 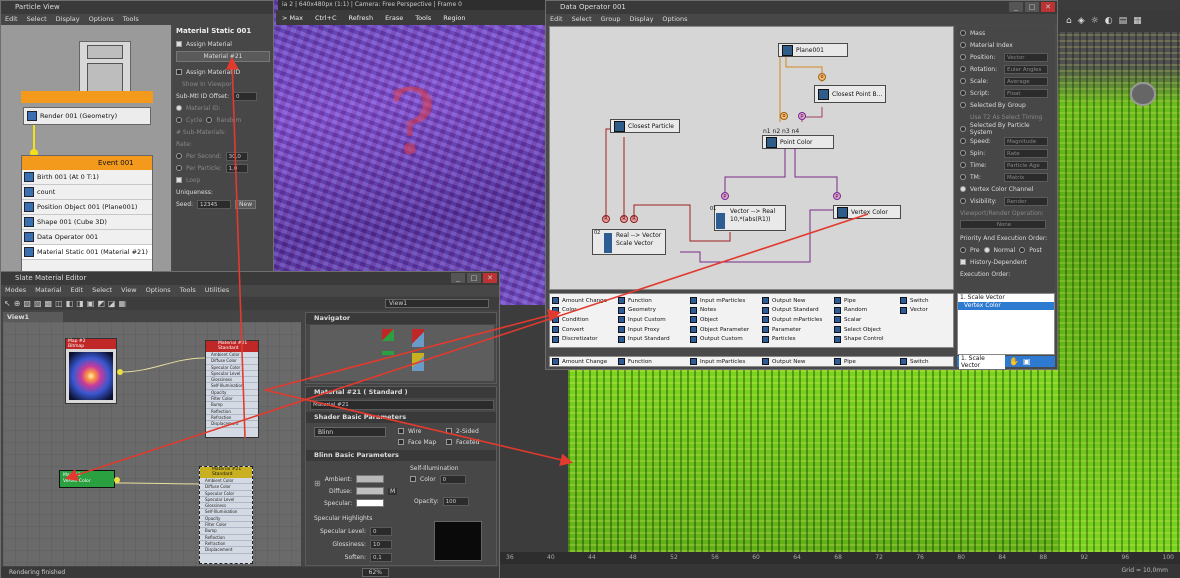 I want to click on speed-row: Speed: Magnitude, so click(x=1006, y=141).